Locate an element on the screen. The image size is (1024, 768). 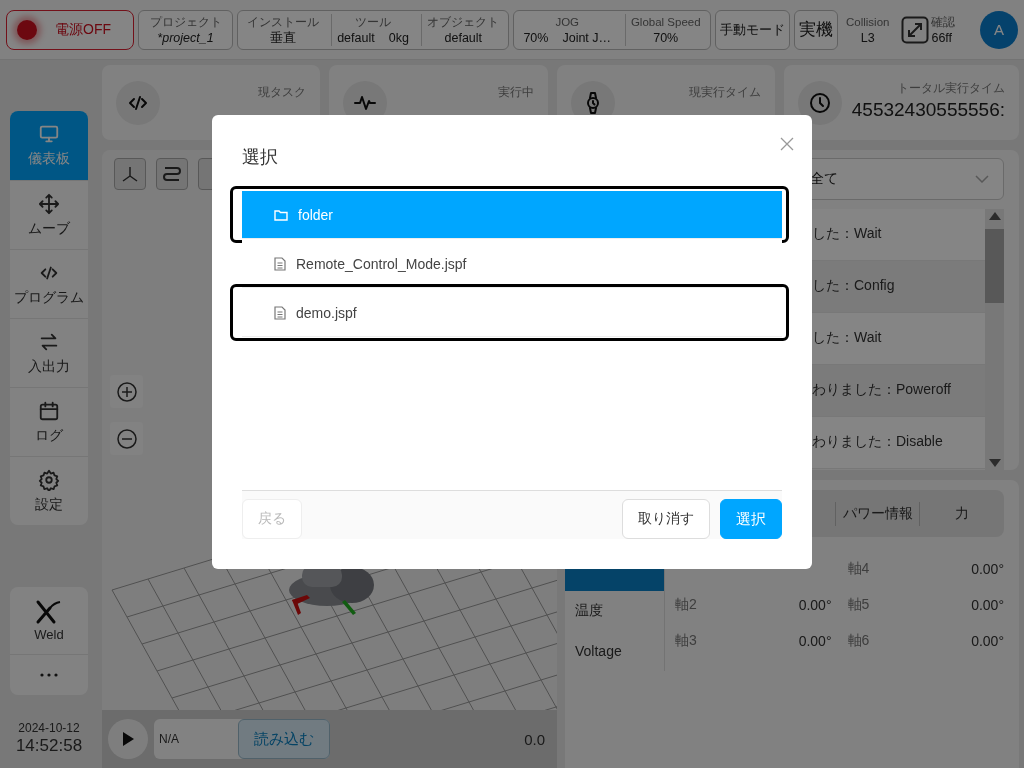
info-tab: 力 is located at coordinates (962, 513).